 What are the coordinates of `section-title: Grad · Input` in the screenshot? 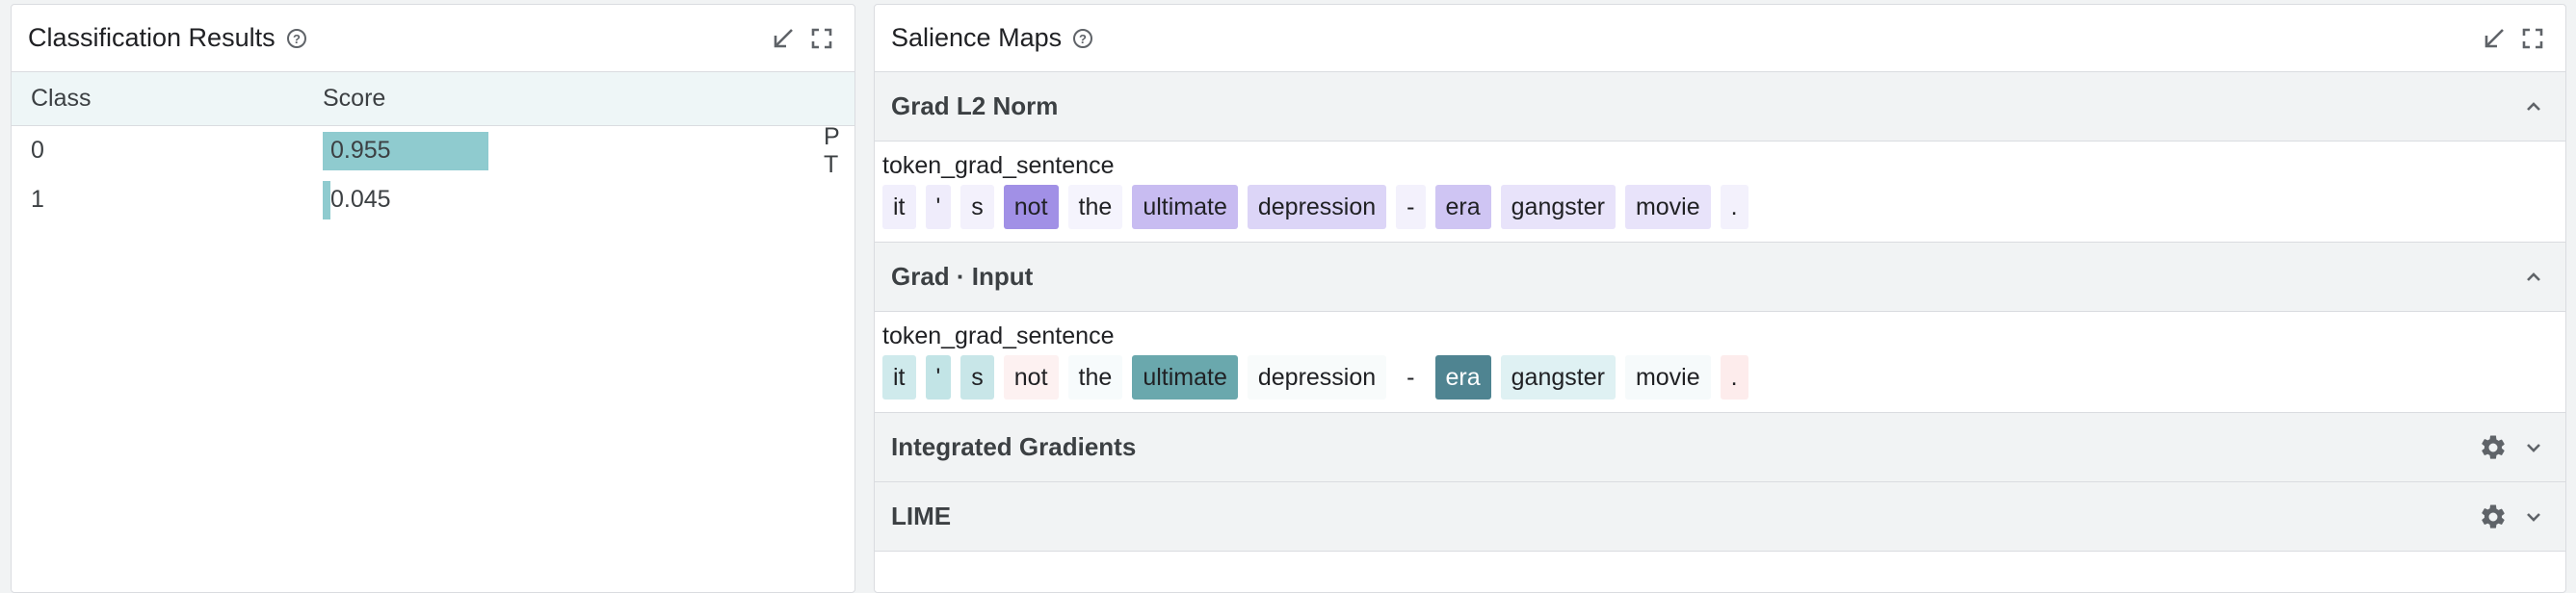 It's located at (962, 276).